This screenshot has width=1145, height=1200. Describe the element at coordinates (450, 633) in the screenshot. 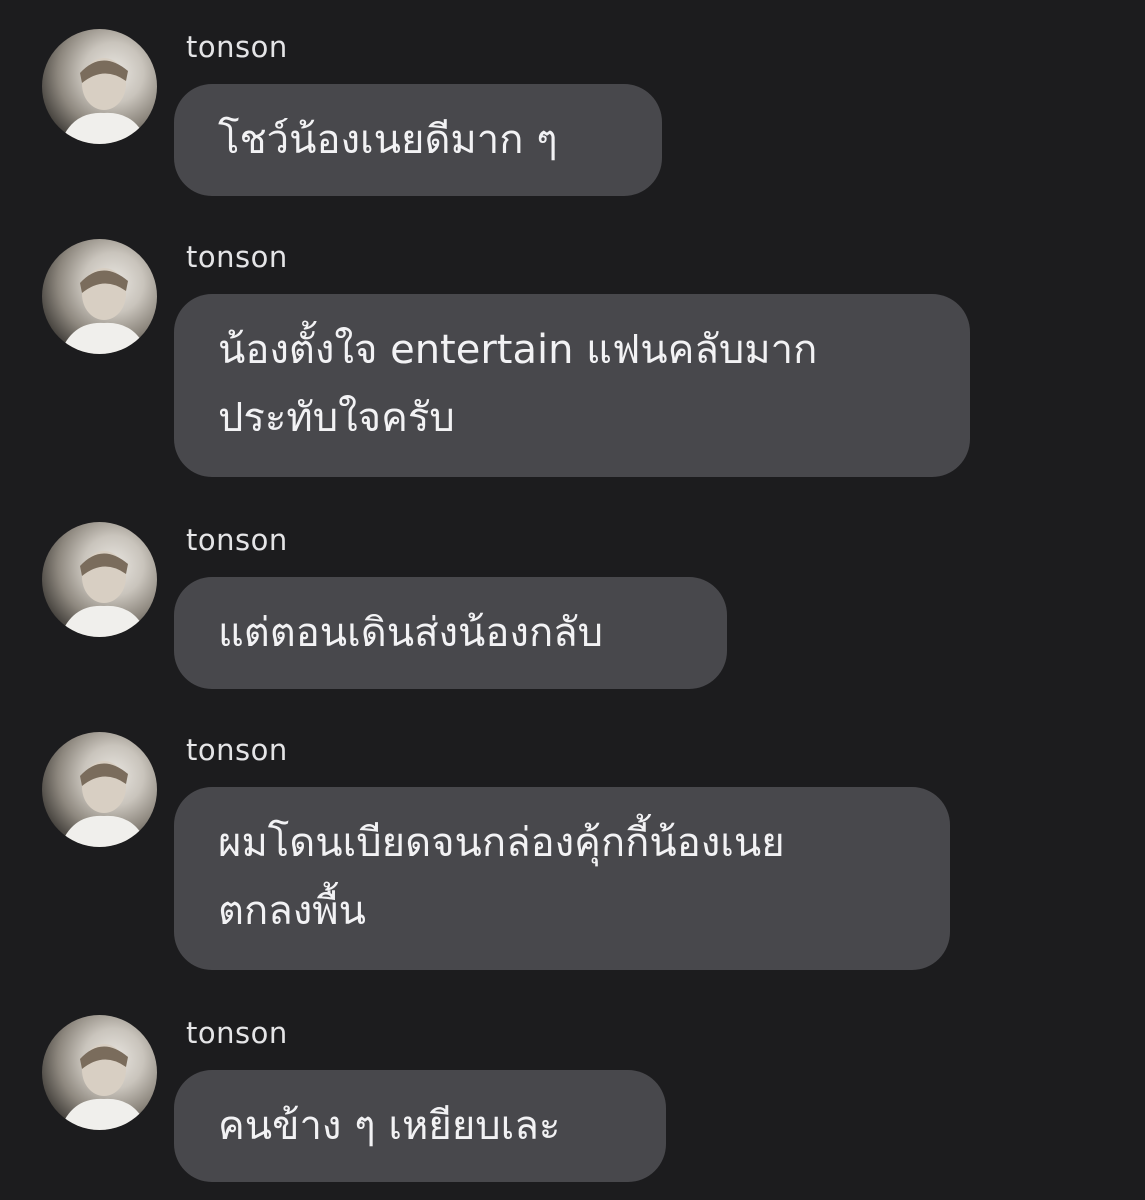

I see `message-bubble: แต่ตอนเดินส่งน้องกลับ` at that location.